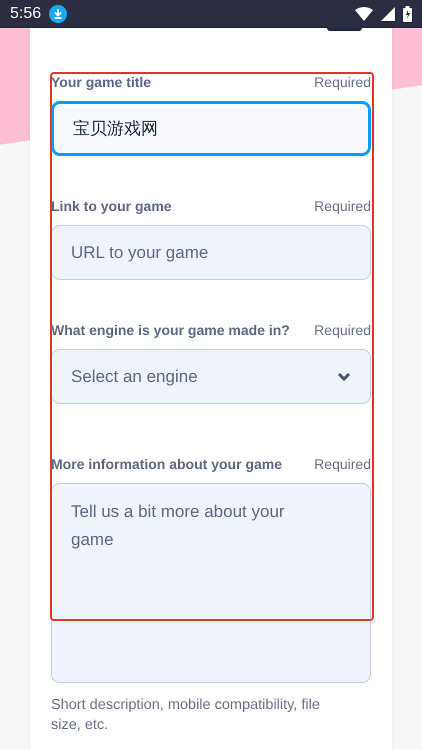 The image size is (422, 750). I want to click on chevron-down-icon, so click(344, 377).